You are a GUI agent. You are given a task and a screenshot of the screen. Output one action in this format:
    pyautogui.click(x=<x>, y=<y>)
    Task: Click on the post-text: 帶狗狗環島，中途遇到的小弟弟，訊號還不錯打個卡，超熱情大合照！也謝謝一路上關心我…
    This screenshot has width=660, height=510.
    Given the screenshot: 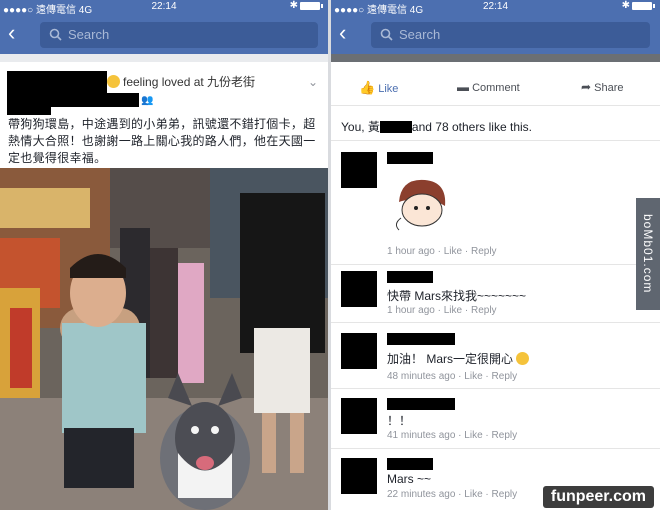 What is the action you would take?
    pyautogui.click(x=162, y=141)
    